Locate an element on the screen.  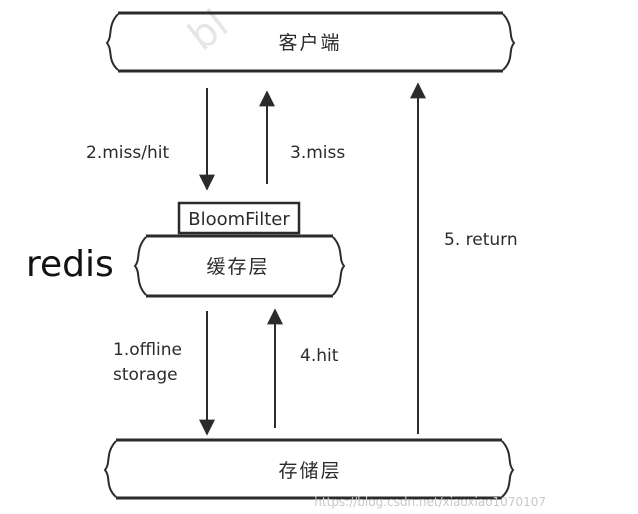
client-layer-left-brace is located at coordinates (112, 42).